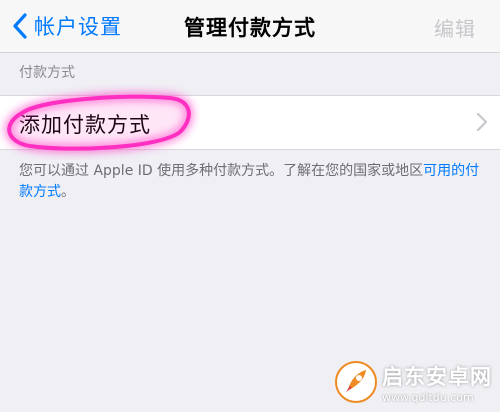 The image size is (500, 412). What do you see at coordinates (250, 122) in the screenshot?
I see `add-payment-method-cell: 添加付款方式` at bounding box center [250, 122].